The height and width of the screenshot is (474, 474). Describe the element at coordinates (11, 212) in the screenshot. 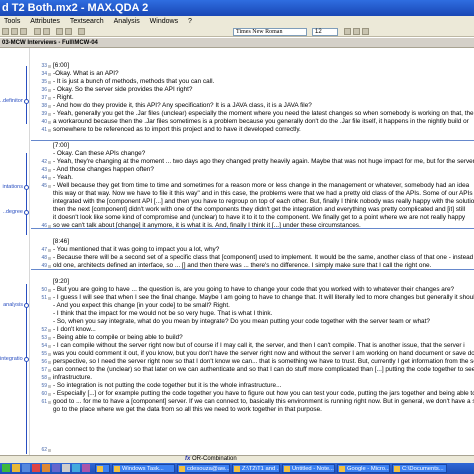

I see `code-label: ..degree` at that location.